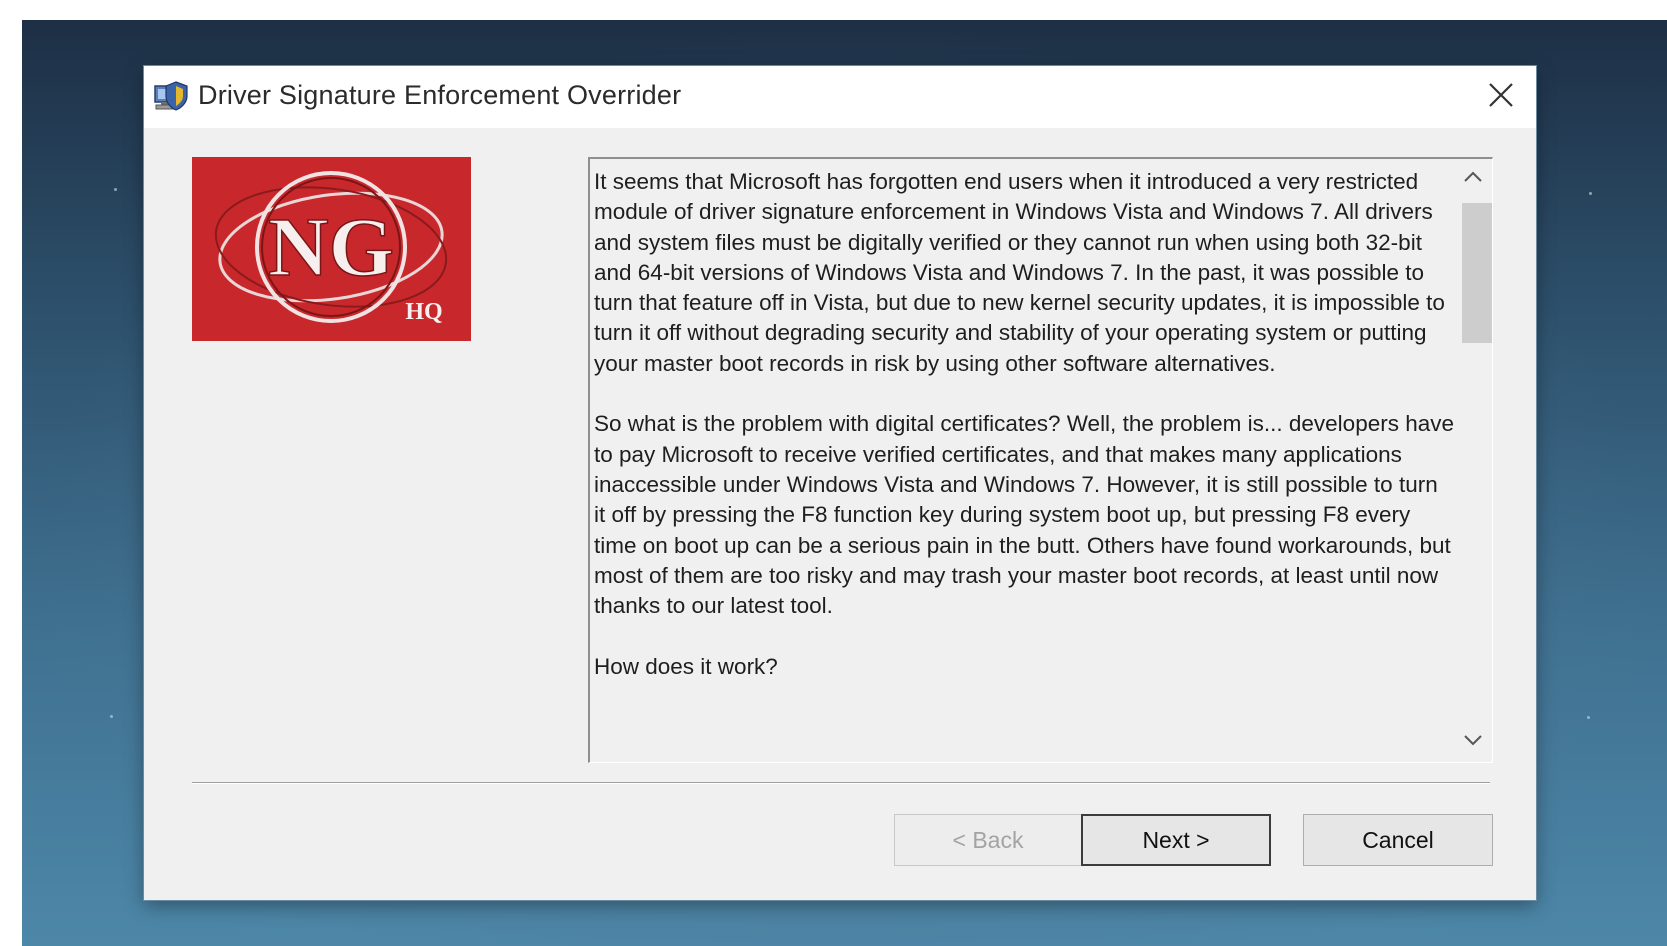 Image resolution: width=1667 pixels, height=946 pixels. What do you see at coordinates (1477, 273) in the screenshot?
I see `scroll-thumb` at bounding box center [1477, 273].